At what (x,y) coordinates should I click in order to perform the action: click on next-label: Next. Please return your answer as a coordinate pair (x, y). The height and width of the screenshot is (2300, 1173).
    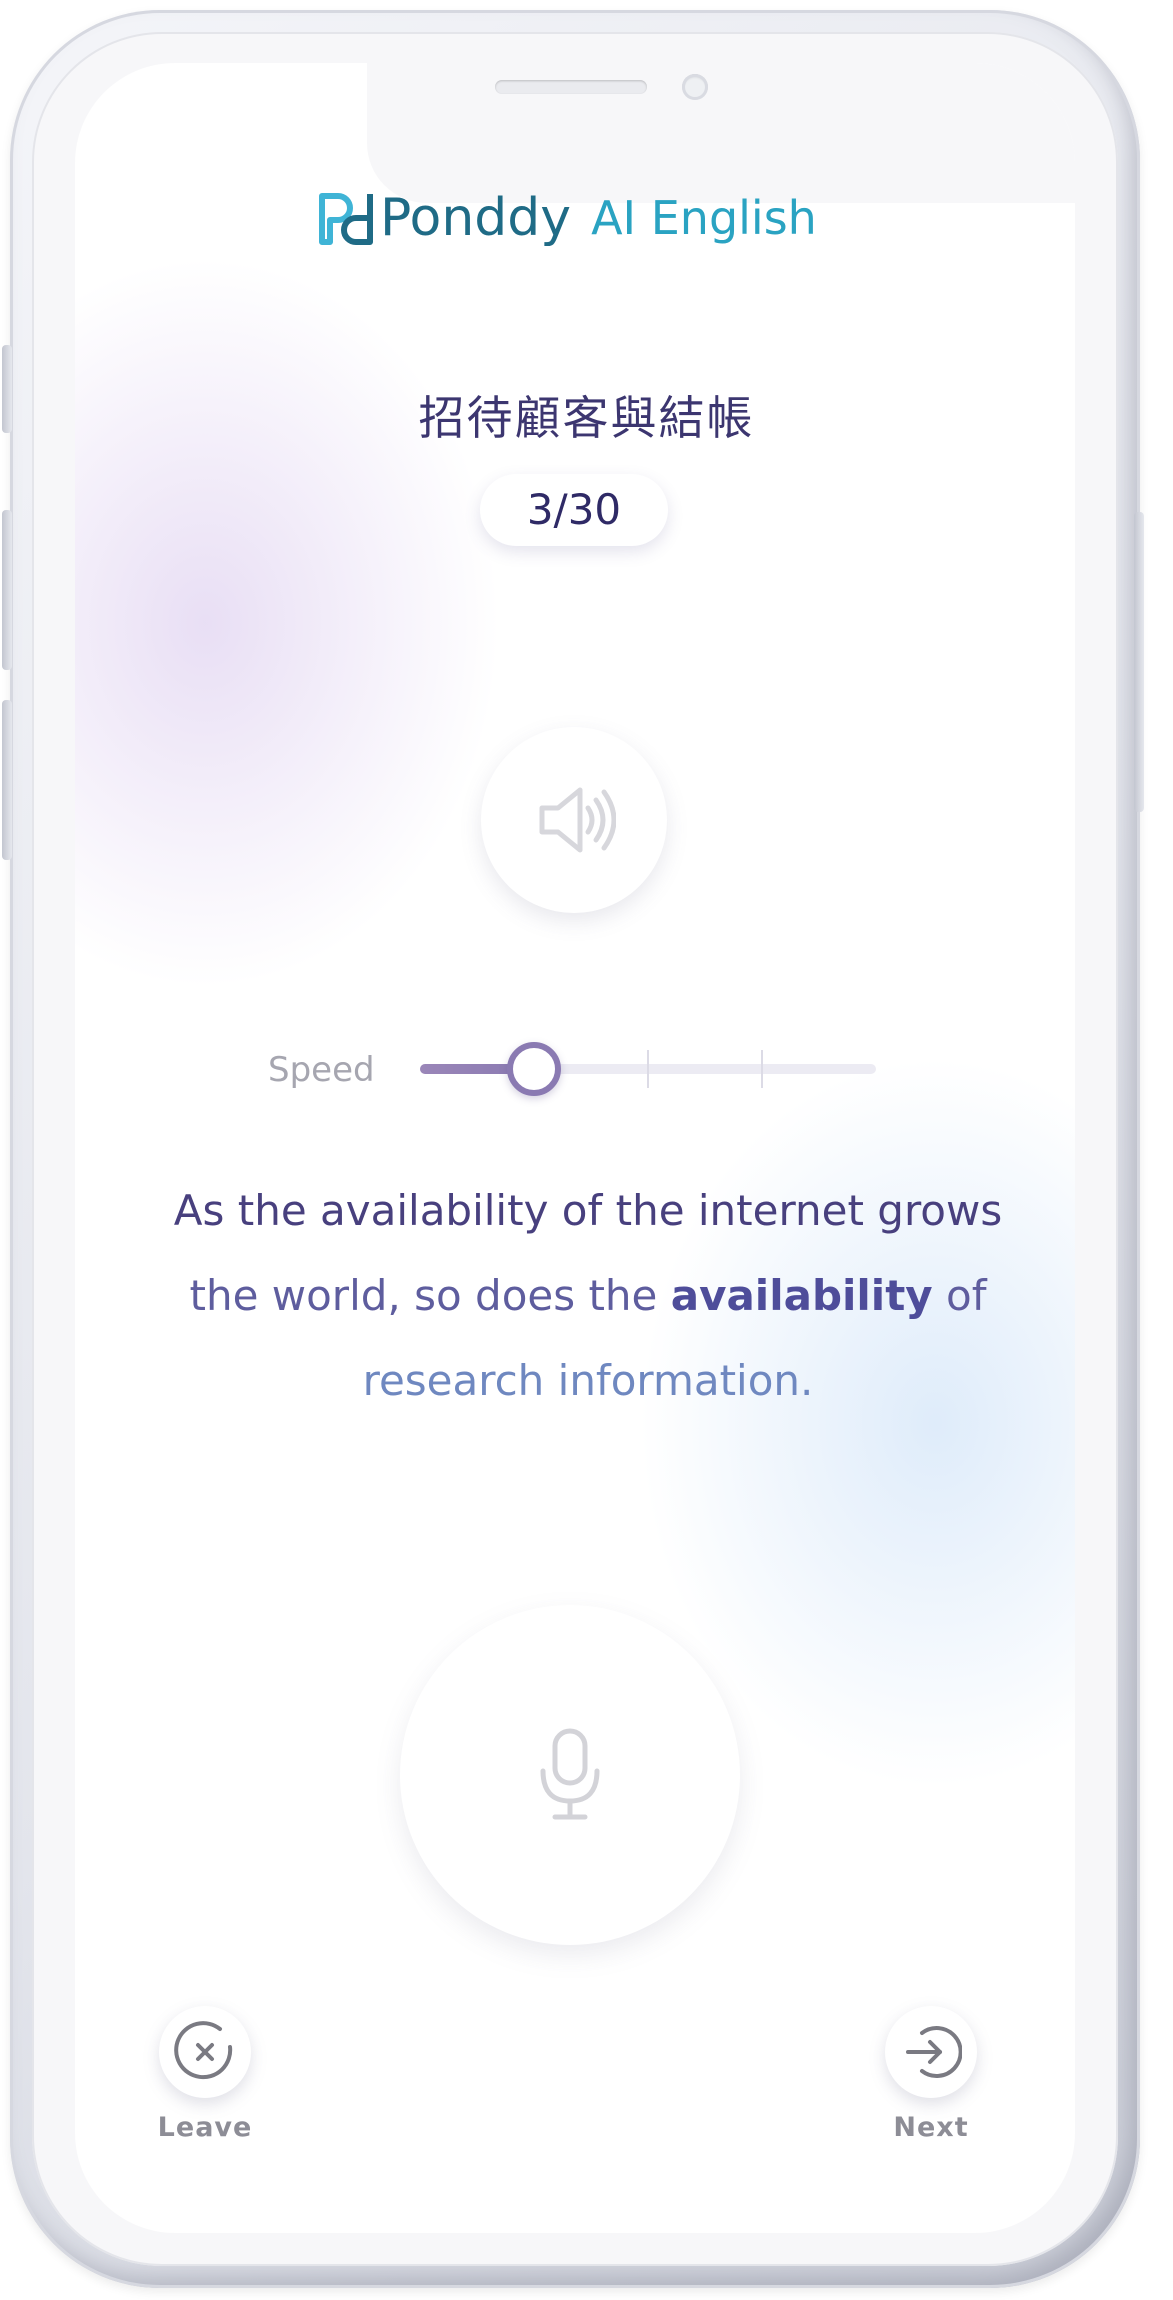
    Looking at the image, I should click on (931, 2127).